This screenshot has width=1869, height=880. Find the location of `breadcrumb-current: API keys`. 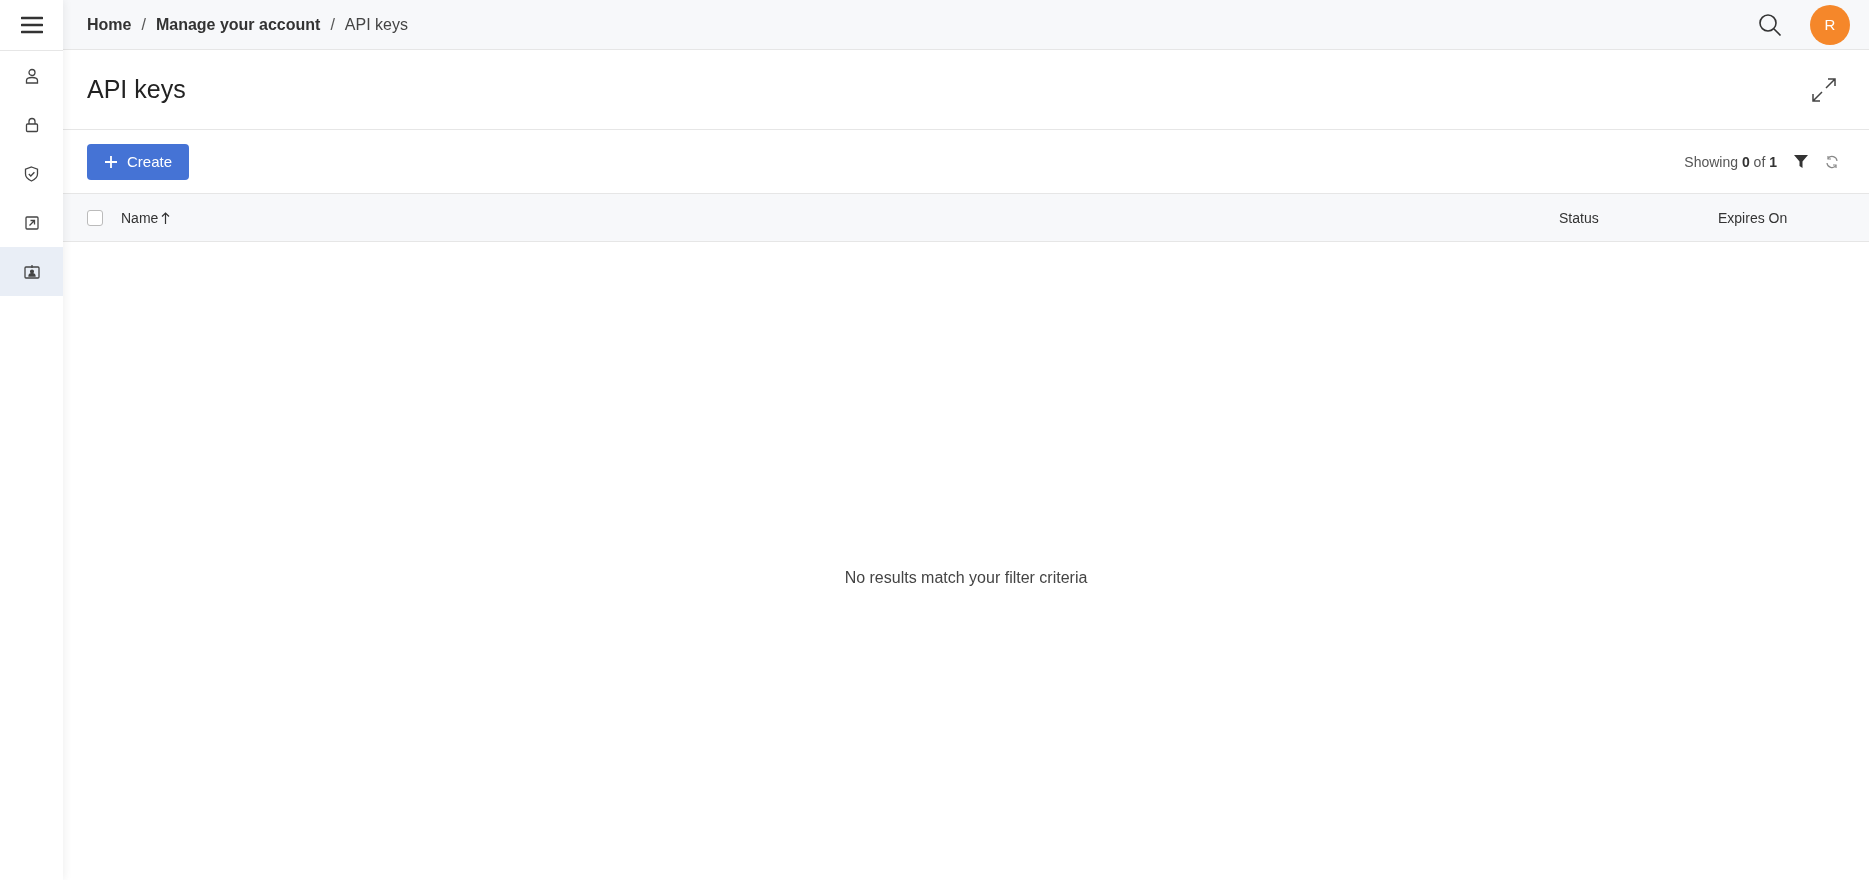

breadcrumb-current: API keys is located at coordinates (376, 24).